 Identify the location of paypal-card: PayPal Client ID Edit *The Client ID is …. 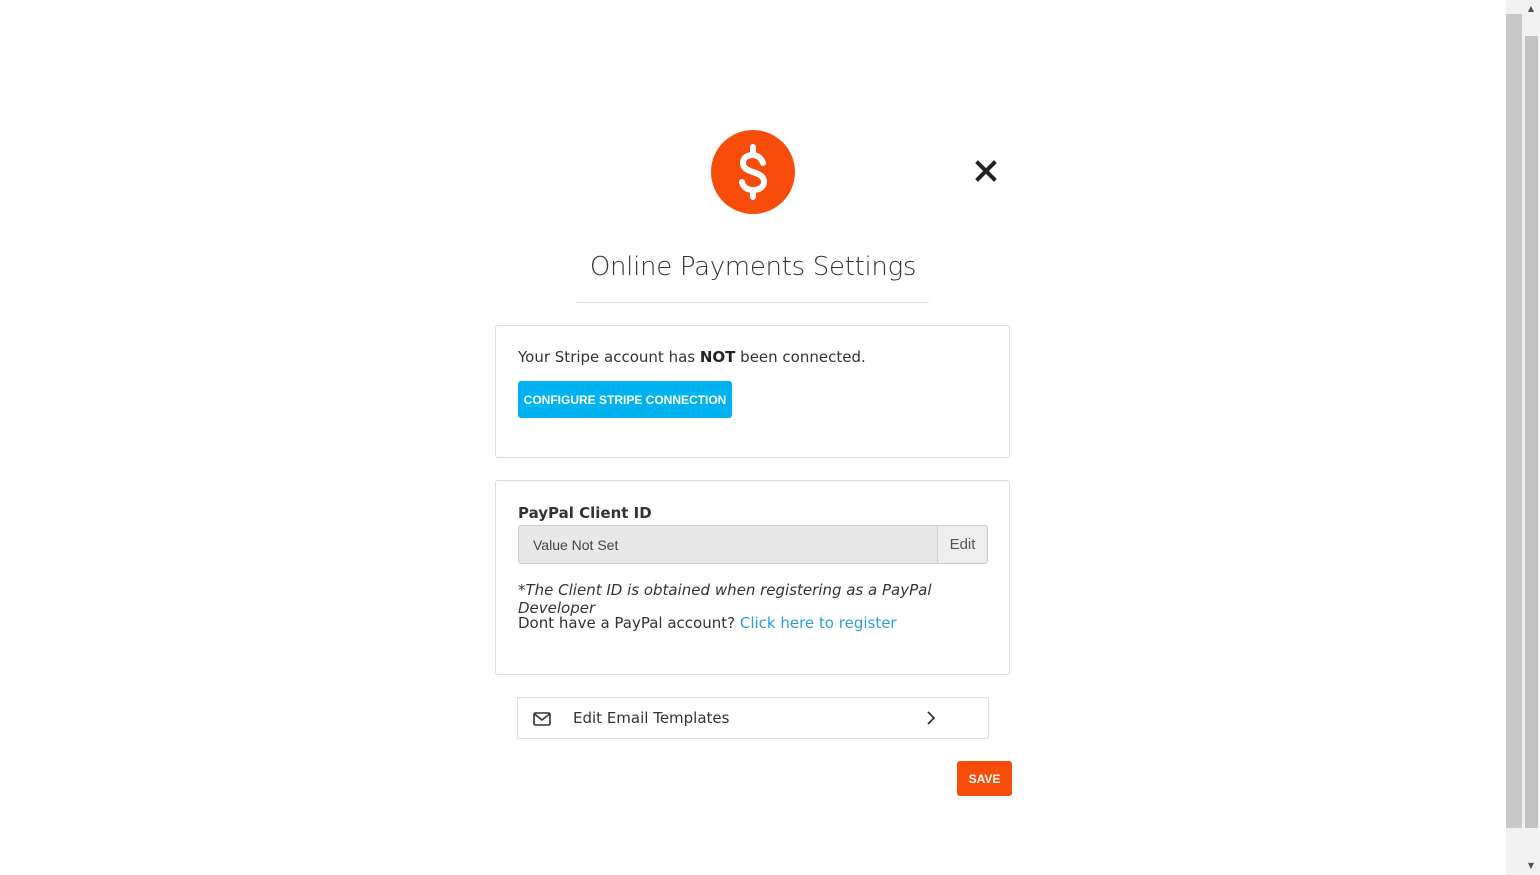
(752, 577).